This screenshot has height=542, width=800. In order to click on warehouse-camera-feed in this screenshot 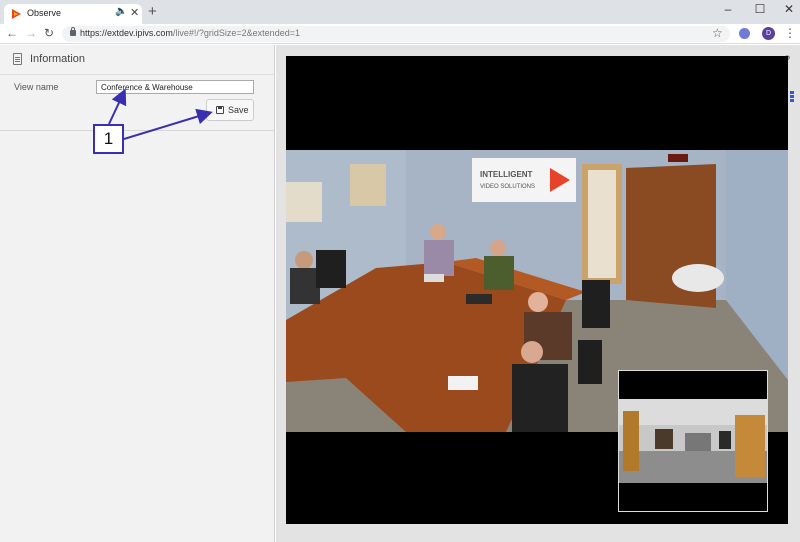, I will do `click(693, 441)`.